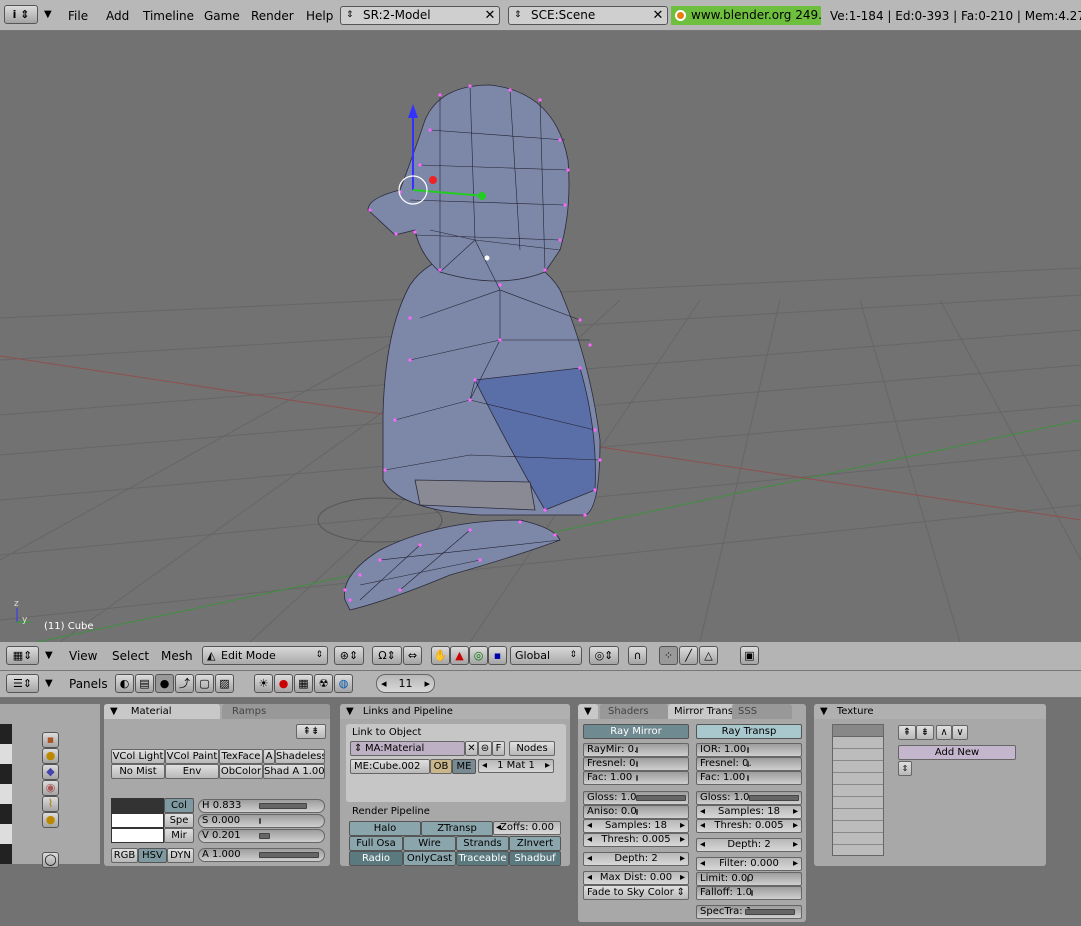 Image resolution: width=1081 pixels, height=926 pixels. Describe the element at coordinates (532, 748) in the screenshot. I see `nodes-button: Nodes` at that location.